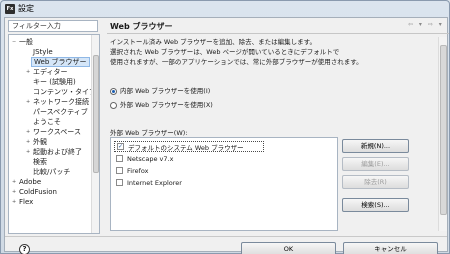  Describe the element at coordinates (149, 133) in the screenshot. I see `external-browsers-label: 外部 Web ブラウザー(W):` at that location.